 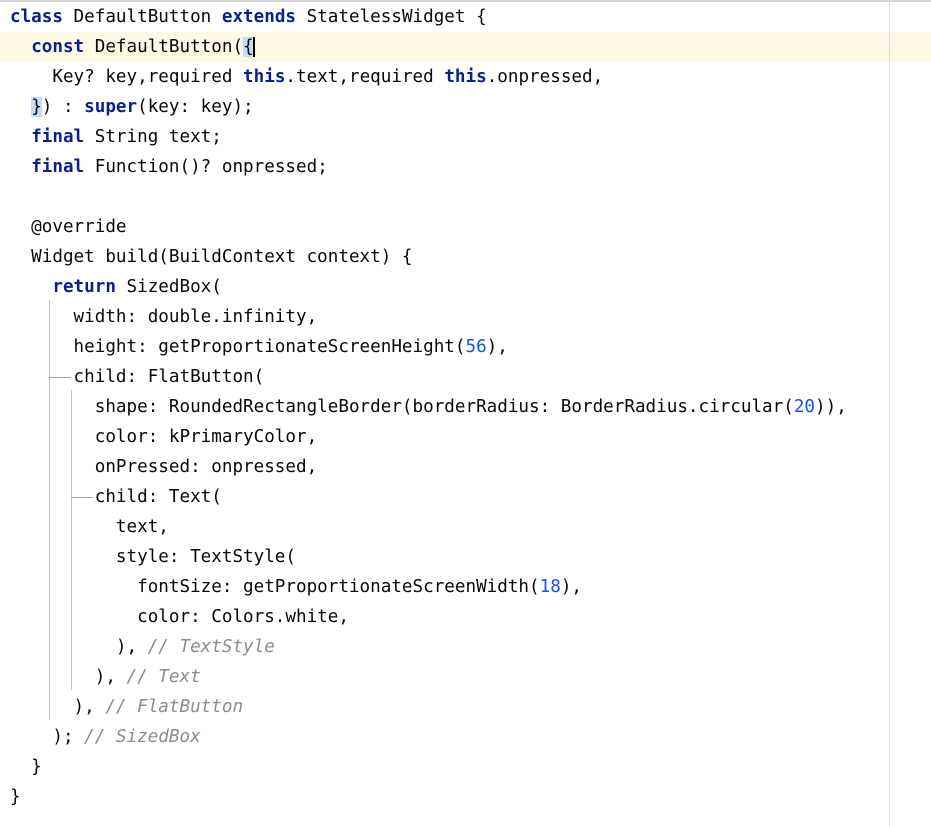 I want to click on code-token: color: kPrimaryColor,, so click(x=164, y=437).